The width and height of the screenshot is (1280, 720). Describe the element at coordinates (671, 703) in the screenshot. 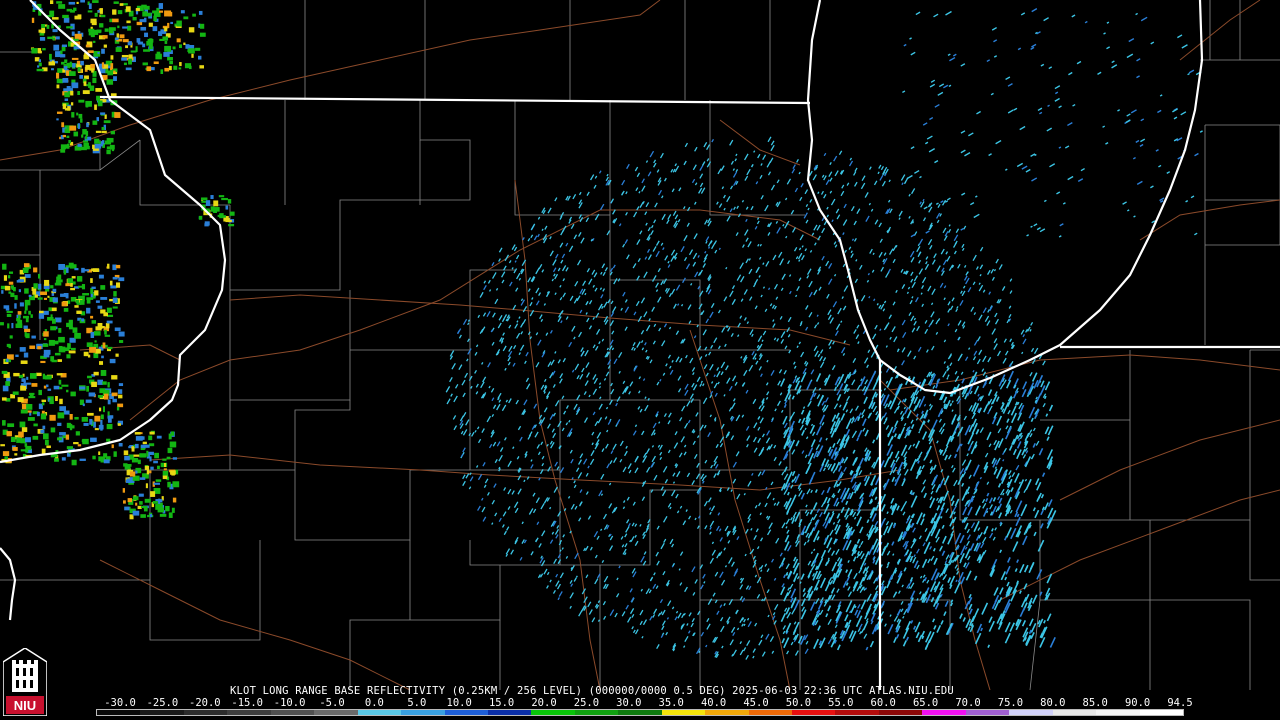

I see `scale-tick-label: 35.0` at that location.